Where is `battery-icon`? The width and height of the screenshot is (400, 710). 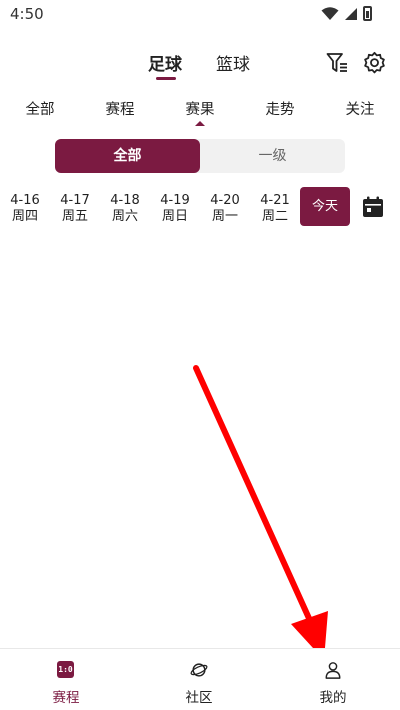 battery-icon is located at coordinates (367, 13).